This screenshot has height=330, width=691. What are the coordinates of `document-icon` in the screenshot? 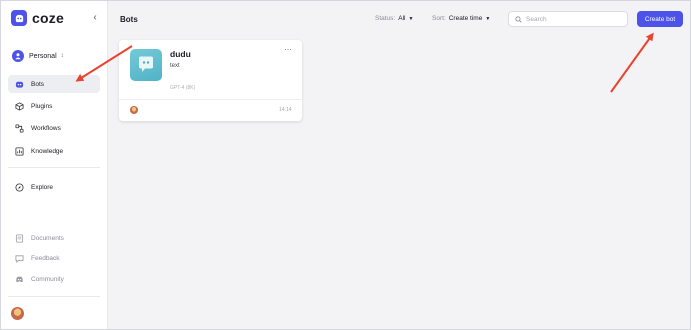 It's located at (19, 238).